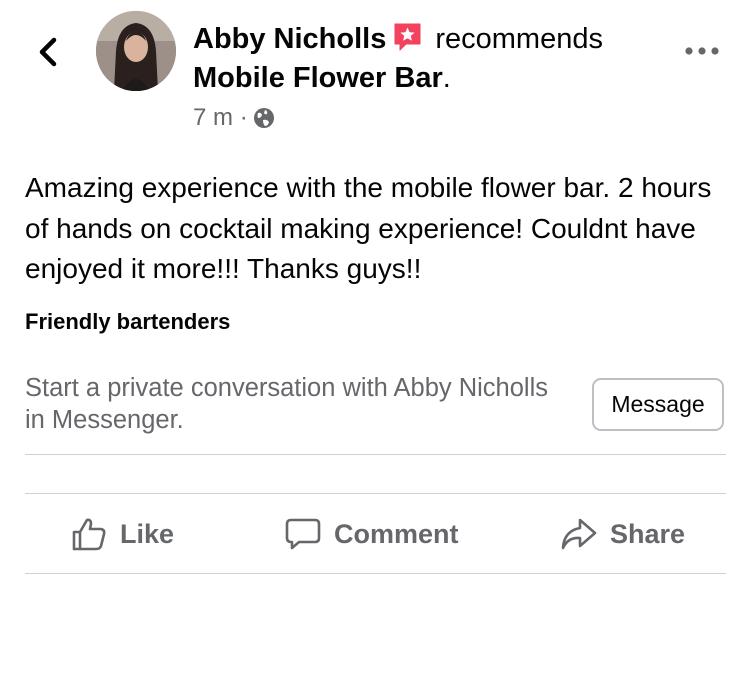  What do you see at coordinates (446, 78) in the screenshot?
I see `page-name-suffix: .` at bounding box center [446, 78].